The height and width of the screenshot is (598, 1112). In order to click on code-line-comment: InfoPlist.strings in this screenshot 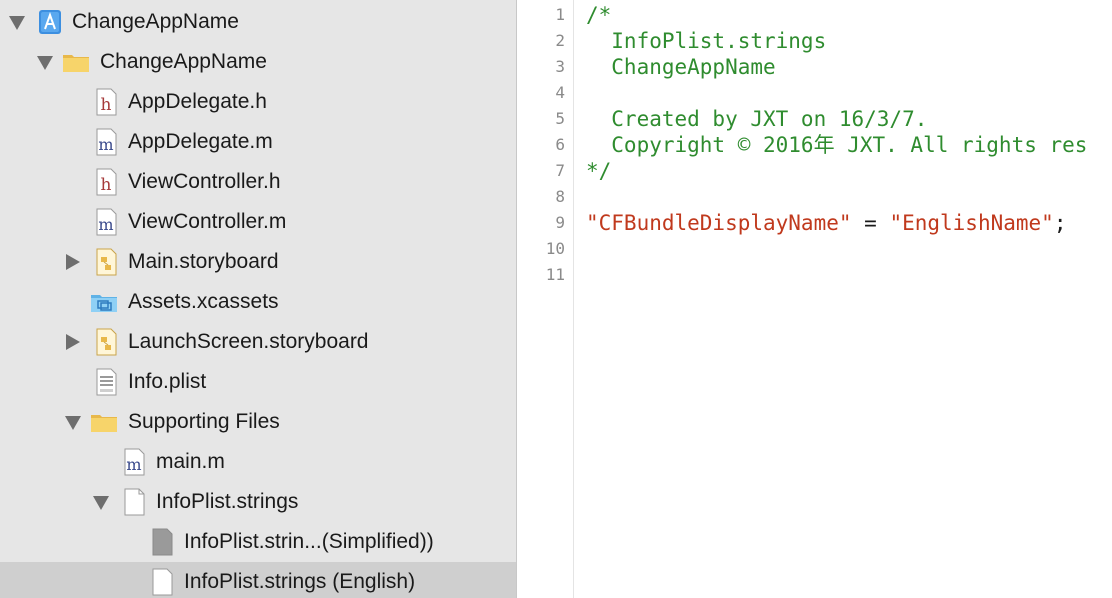, I will do `click(706, 41)`.